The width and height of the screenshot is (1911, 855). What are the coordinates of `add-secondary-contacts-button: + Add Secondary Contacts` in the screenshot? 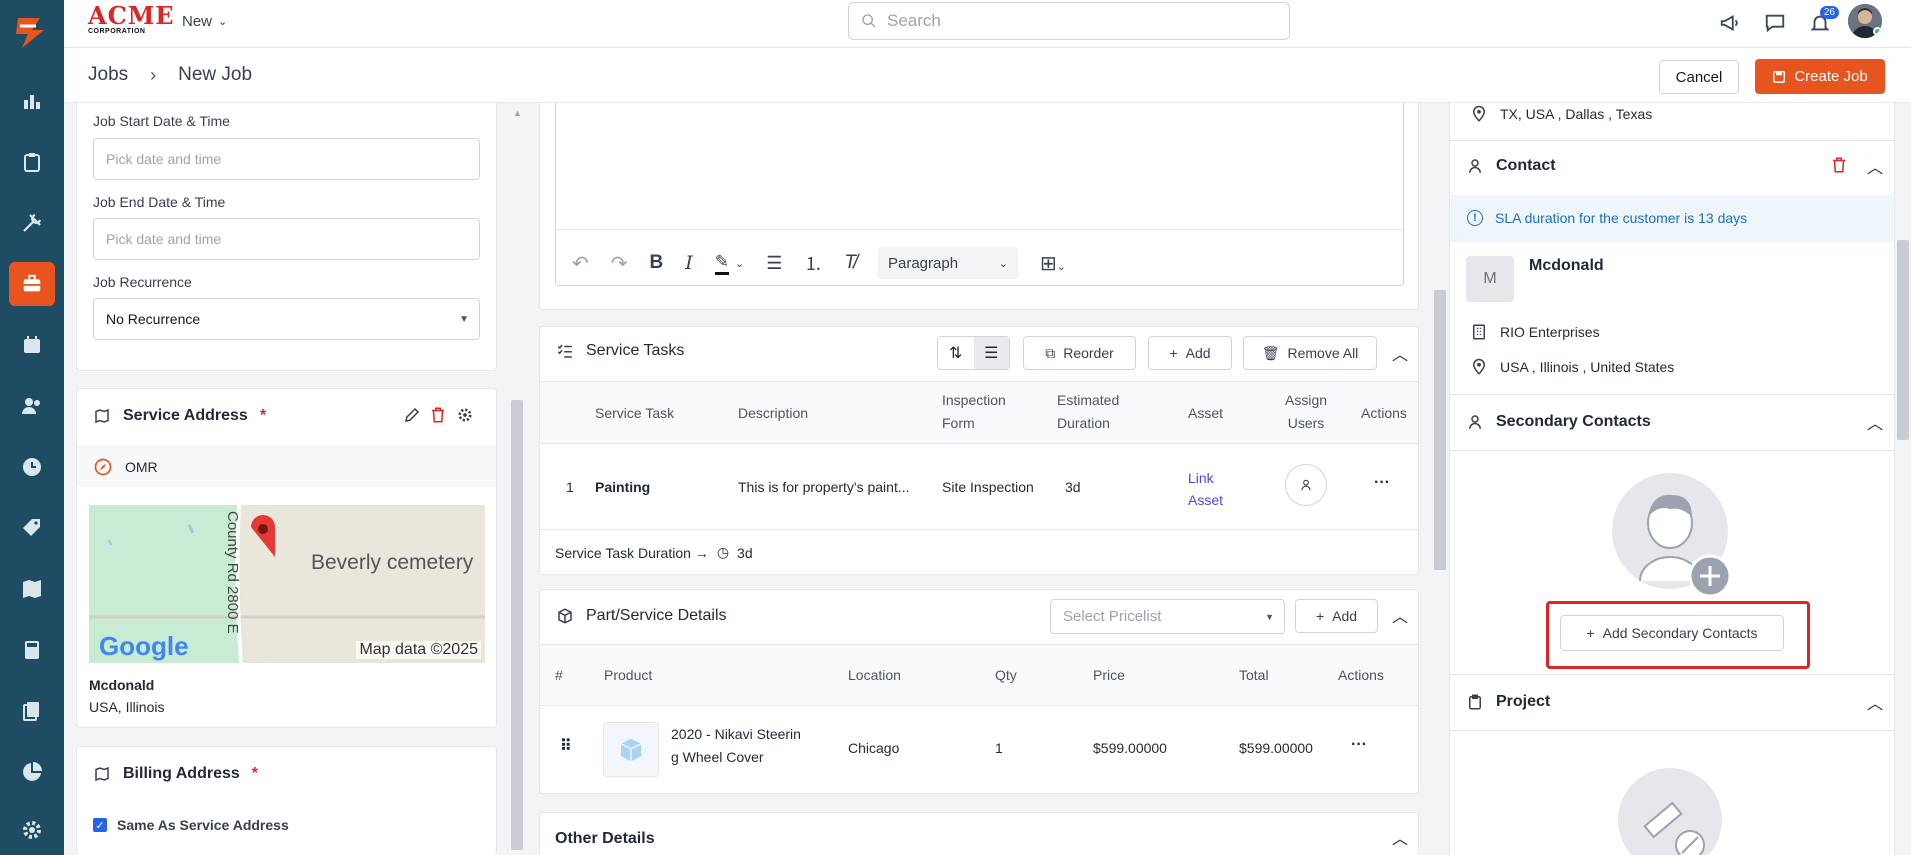 It's located at (1672, 633).